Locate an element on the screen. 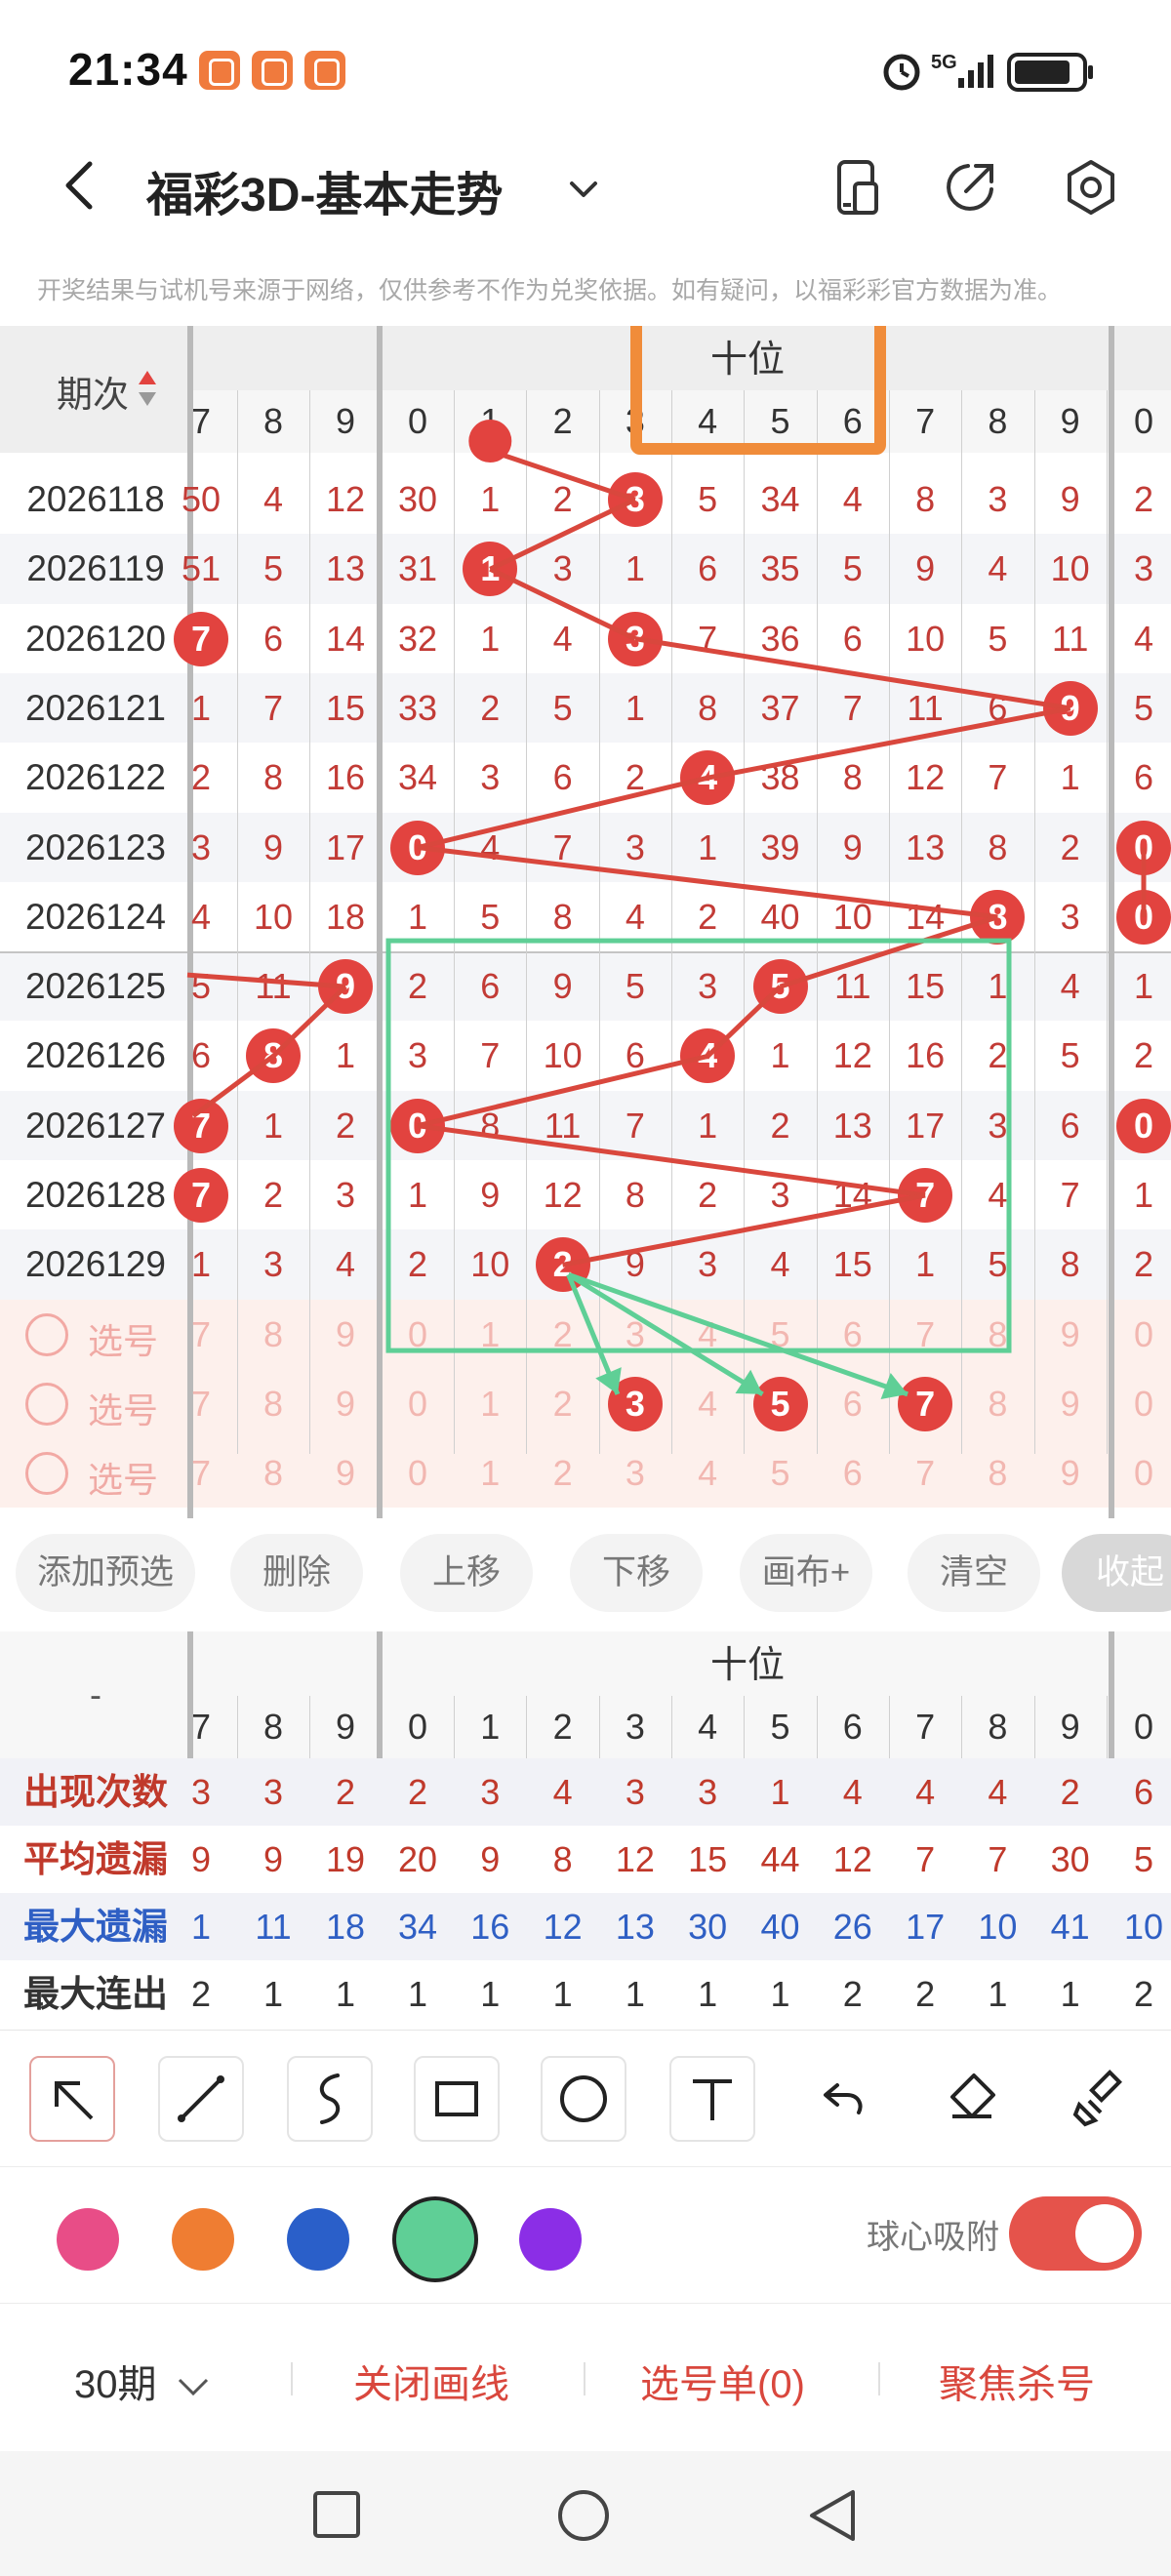 The width and height of the screenshot is (1171, 2576). svg-text: 5G is located at coordinates (944, 63).